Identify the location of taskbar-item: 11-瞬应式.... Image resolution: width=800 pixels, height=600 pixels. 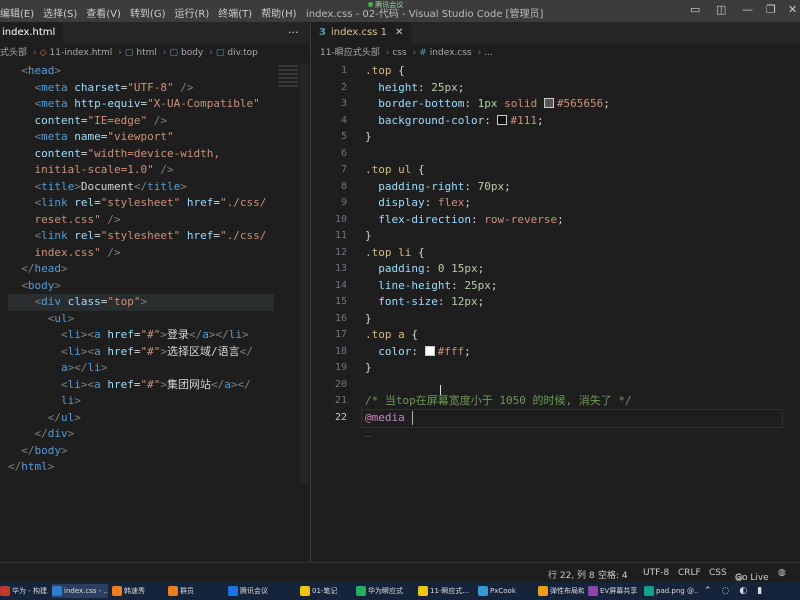
(446, 591).